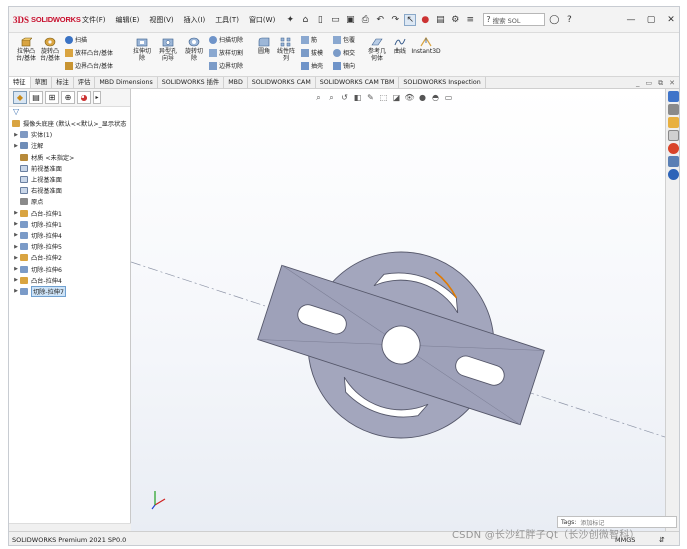  I want to click on file-properties-icon: ▤, so click(440, 20).